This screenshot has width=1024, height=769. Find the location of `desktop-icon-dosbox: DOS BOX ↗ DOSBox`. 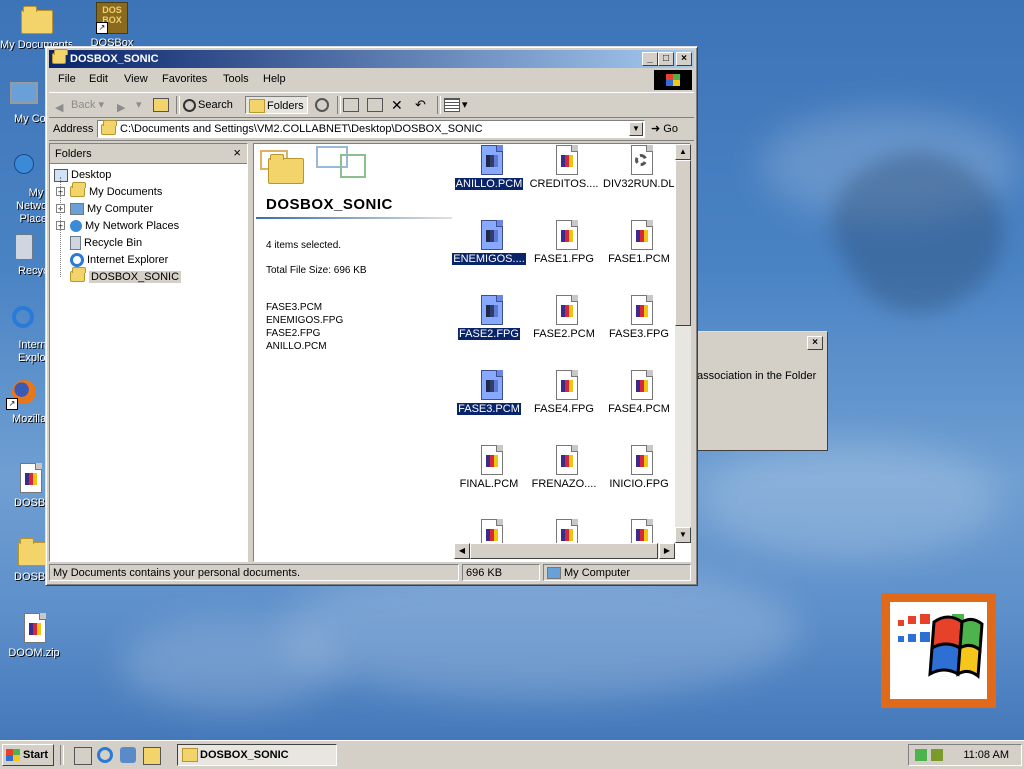

desktop-icon-dosbox: DOS BOX ↗ DOSBox is located at coordinates (112, 25).